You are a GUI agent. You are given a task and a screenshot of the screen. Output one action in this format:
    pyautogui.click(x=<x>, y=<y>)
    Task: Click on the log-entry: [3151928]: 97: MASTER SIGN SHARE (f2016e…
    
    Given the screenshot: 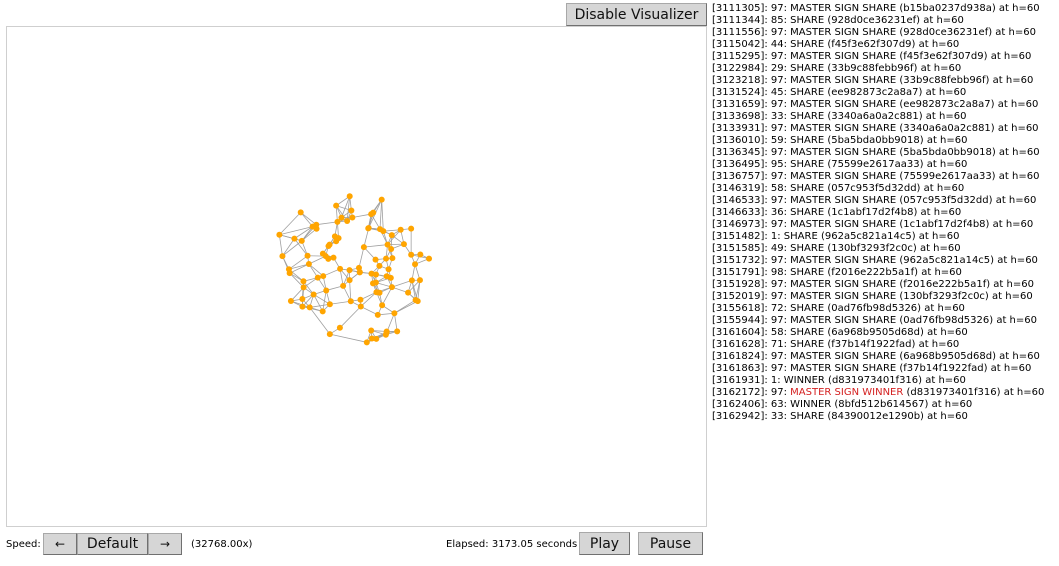 What is the action you would take?
    pyautogui.click(x=884, y=285)
    